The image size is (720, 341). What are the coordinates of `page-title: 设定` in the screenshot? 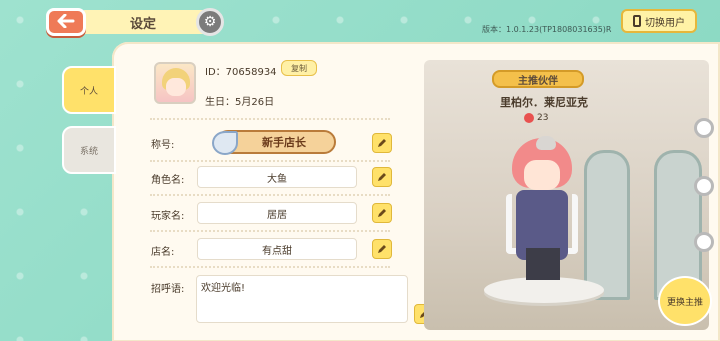 It's located at (149, 22).